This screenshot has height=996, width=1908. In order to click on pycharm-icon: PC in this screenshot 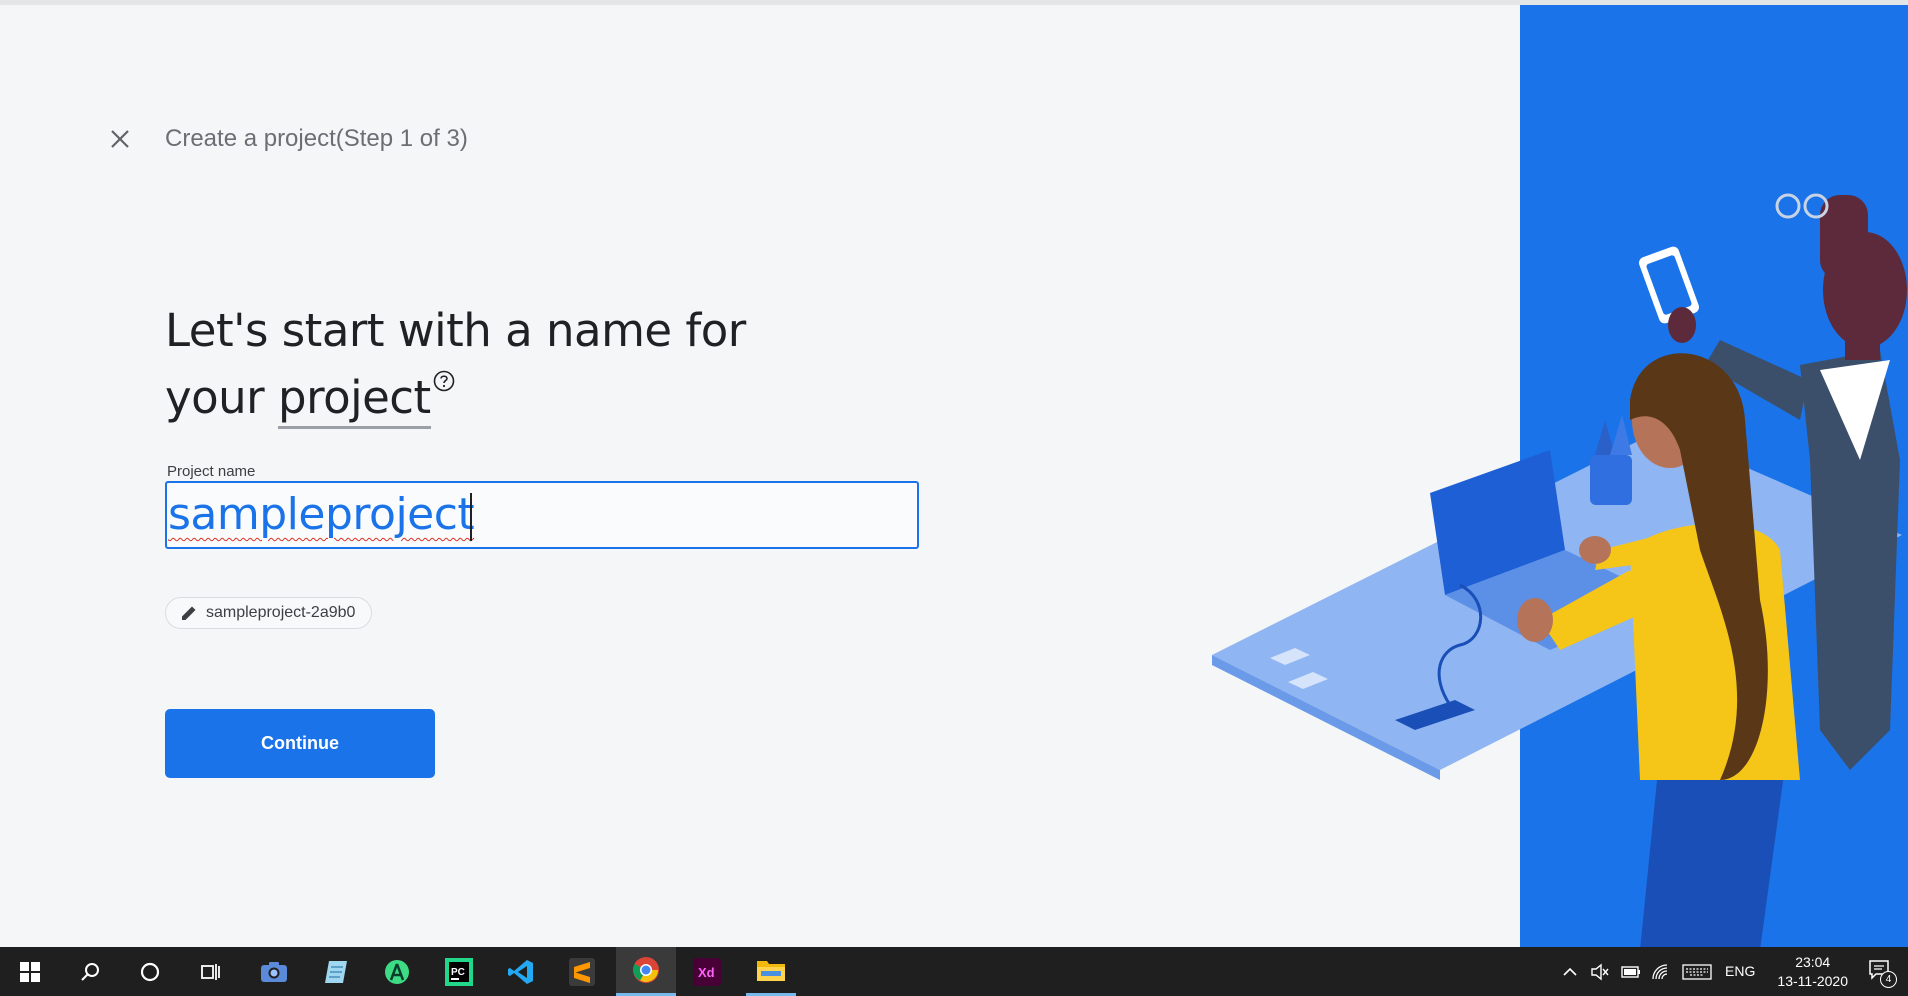, I will do `click(459, 971)`.